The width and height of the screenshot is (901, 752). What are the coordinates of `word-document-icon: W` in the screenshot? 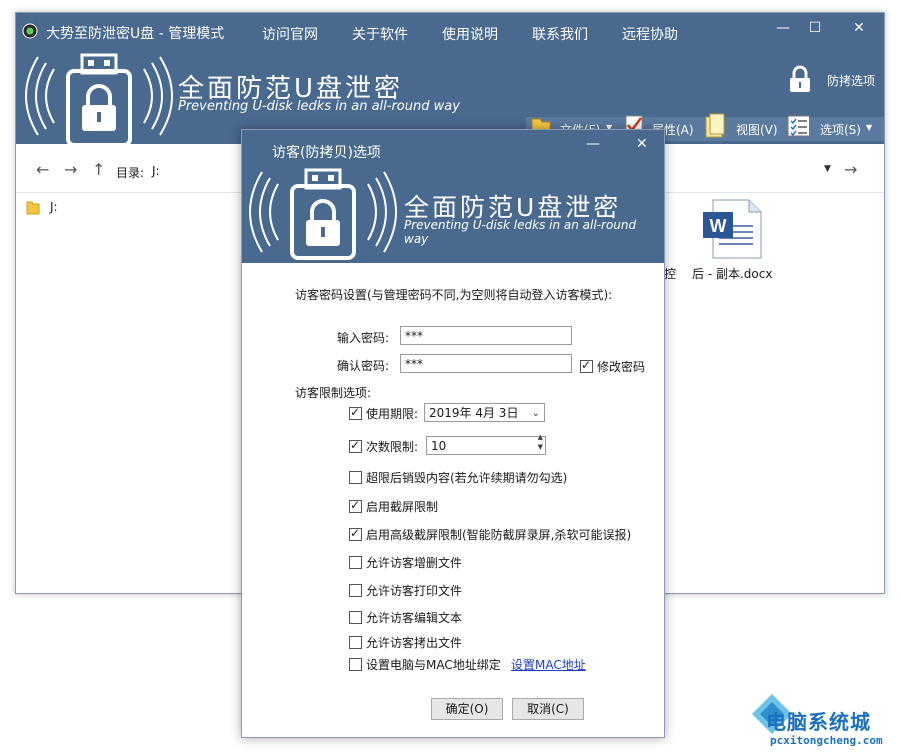 It's located at (734, 229).